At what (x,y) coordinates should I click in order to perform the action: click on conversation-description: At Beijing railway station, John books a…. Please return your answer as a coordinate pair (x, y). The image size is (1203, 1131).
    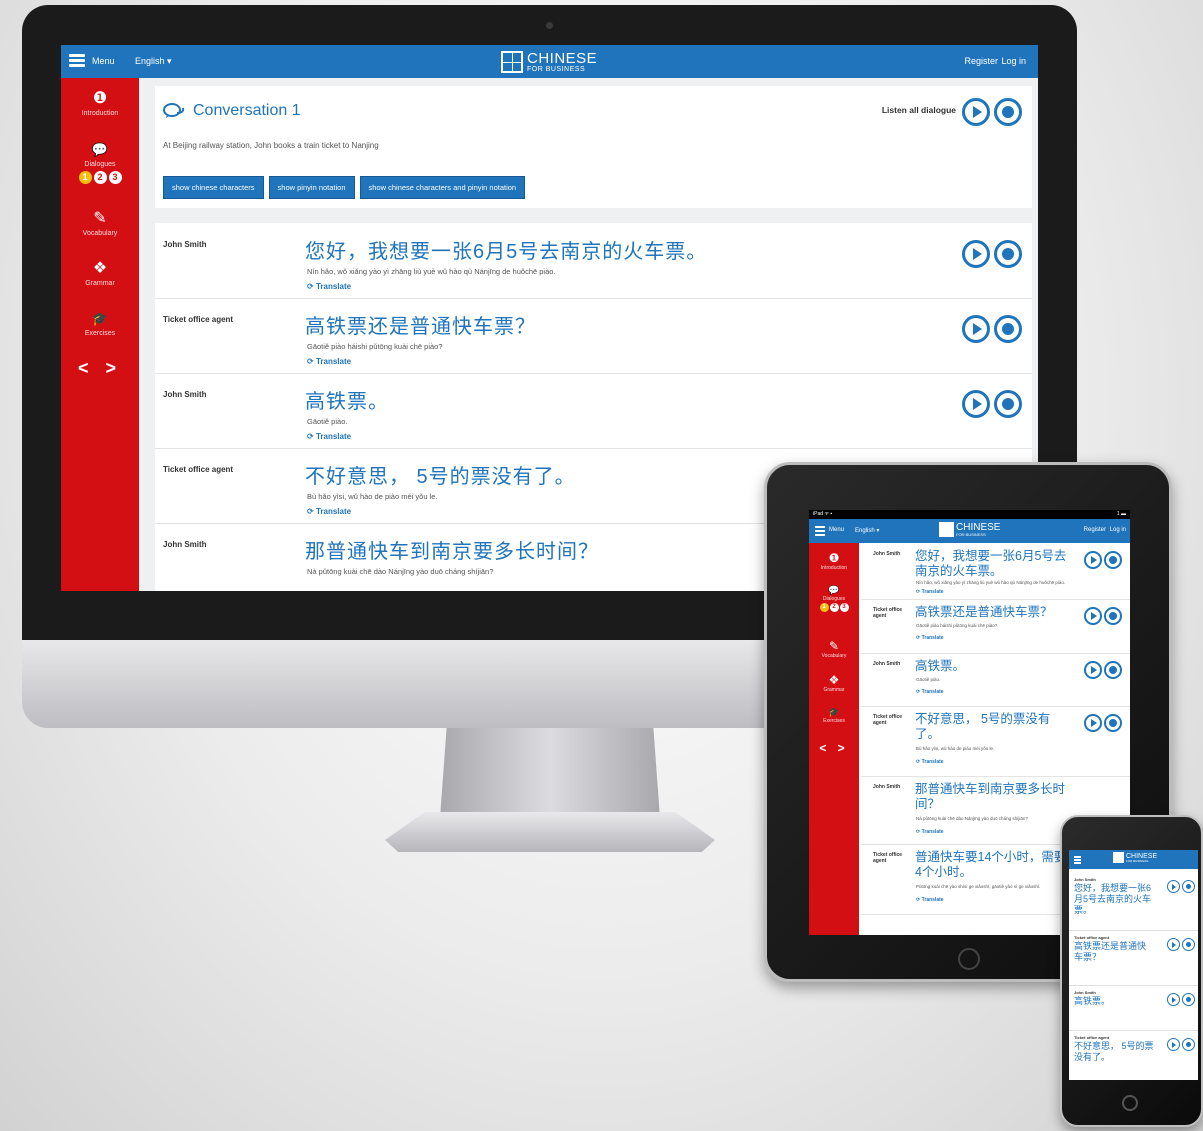
    Looking at the image, I should click on (271, 145).